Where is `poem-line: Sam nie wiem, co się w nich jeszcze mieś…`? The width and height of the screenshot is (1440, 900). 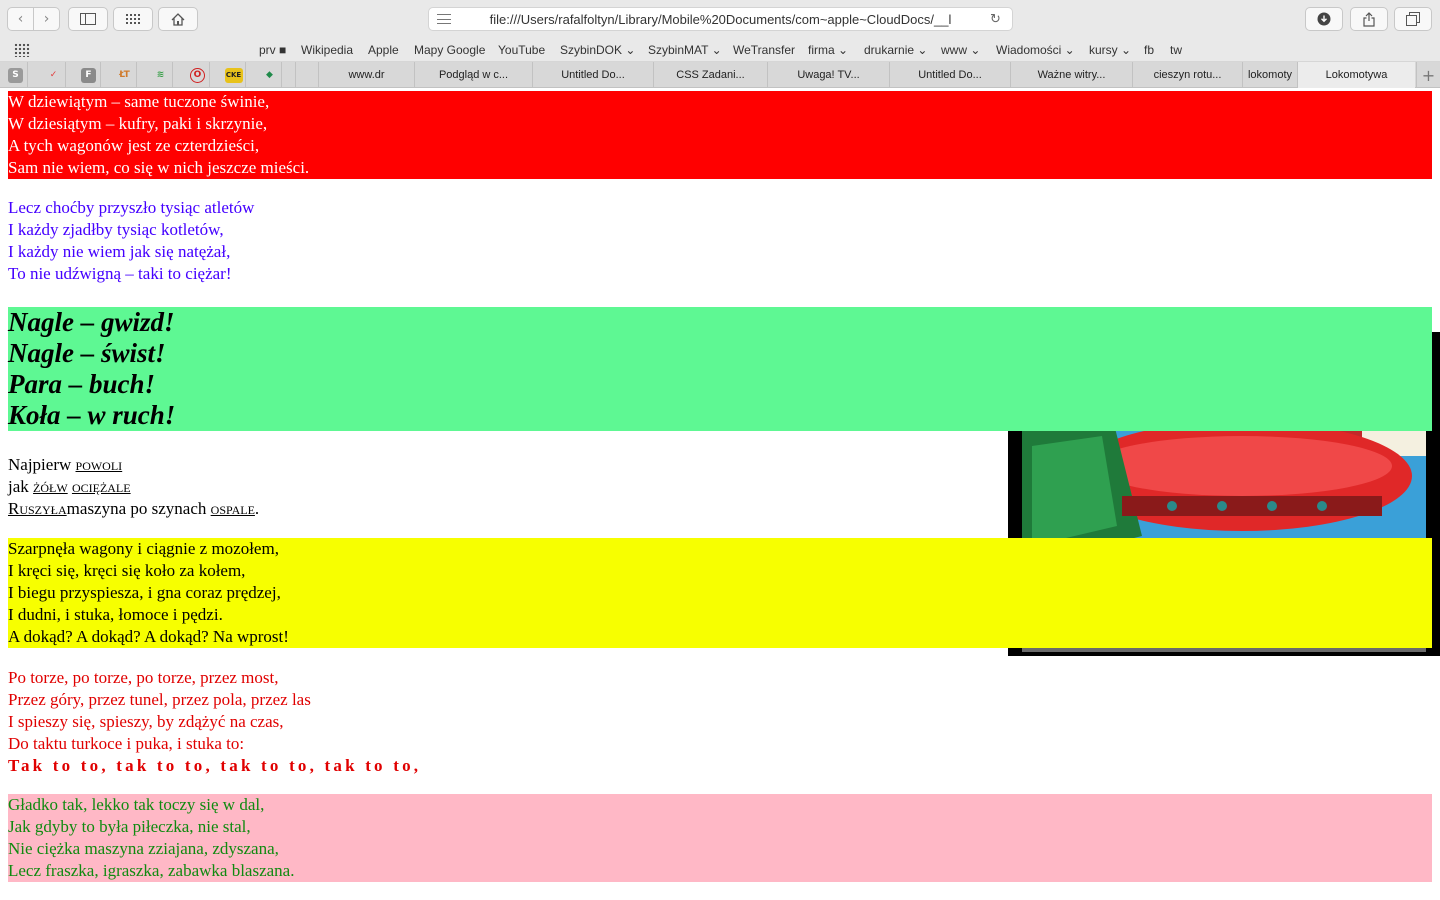
poem-line: Sam nie wiem, co się w nich jeszcze mieś… is located at coordinates (159, 167).